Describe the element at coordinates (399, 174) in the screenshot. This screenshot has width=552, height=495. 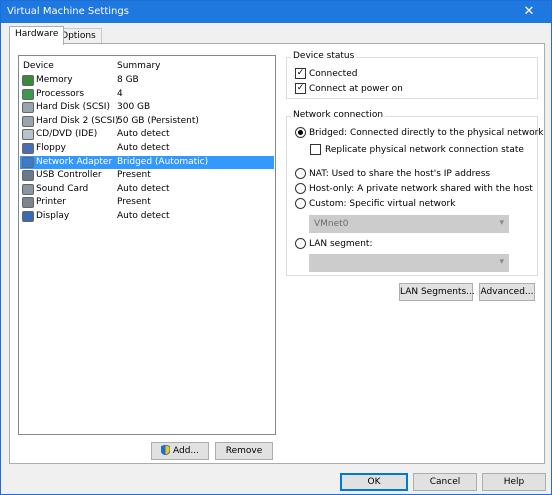
I see `nat-label: NAT: Used to share the host's IP address` at that location.